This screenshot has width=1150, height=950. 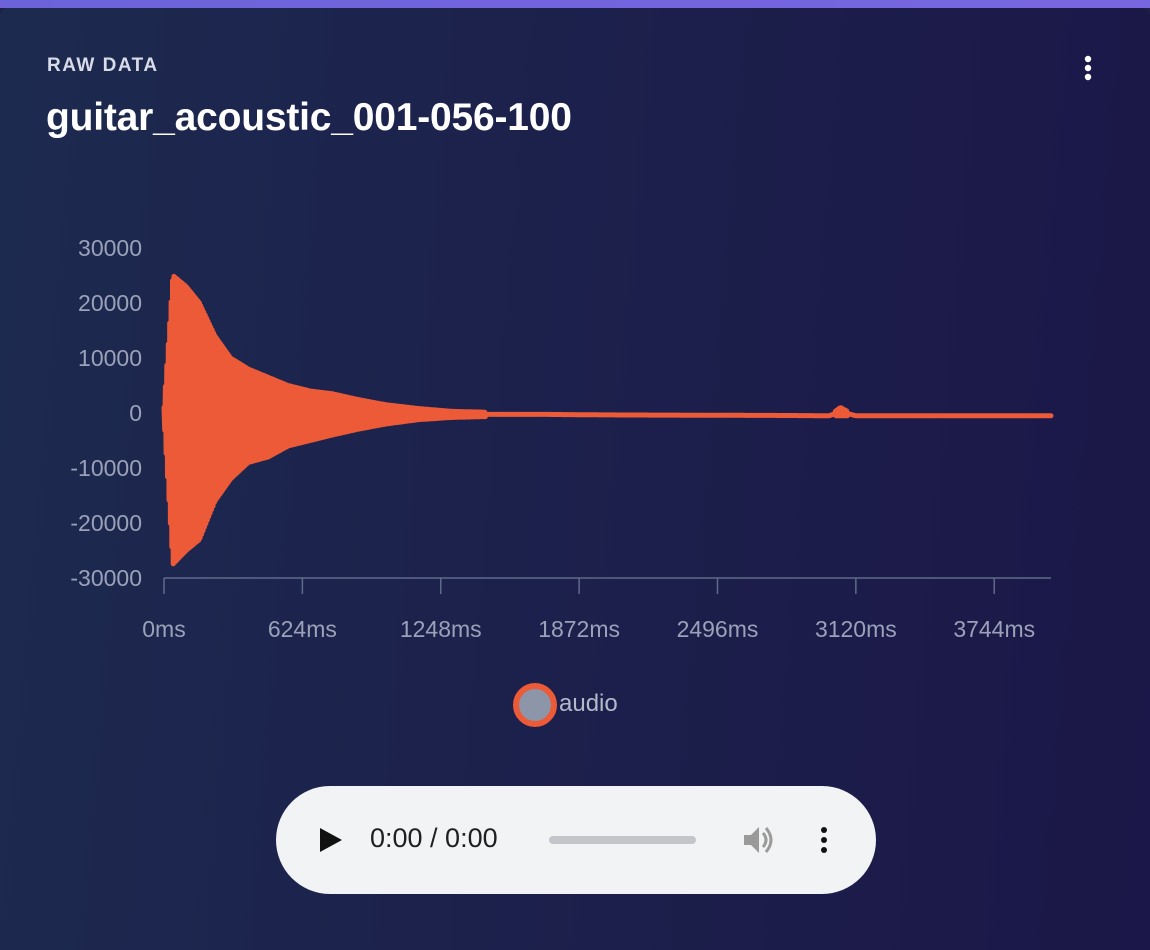 I want to click on y-tick-label: -10000, so click(x=106, y=468).